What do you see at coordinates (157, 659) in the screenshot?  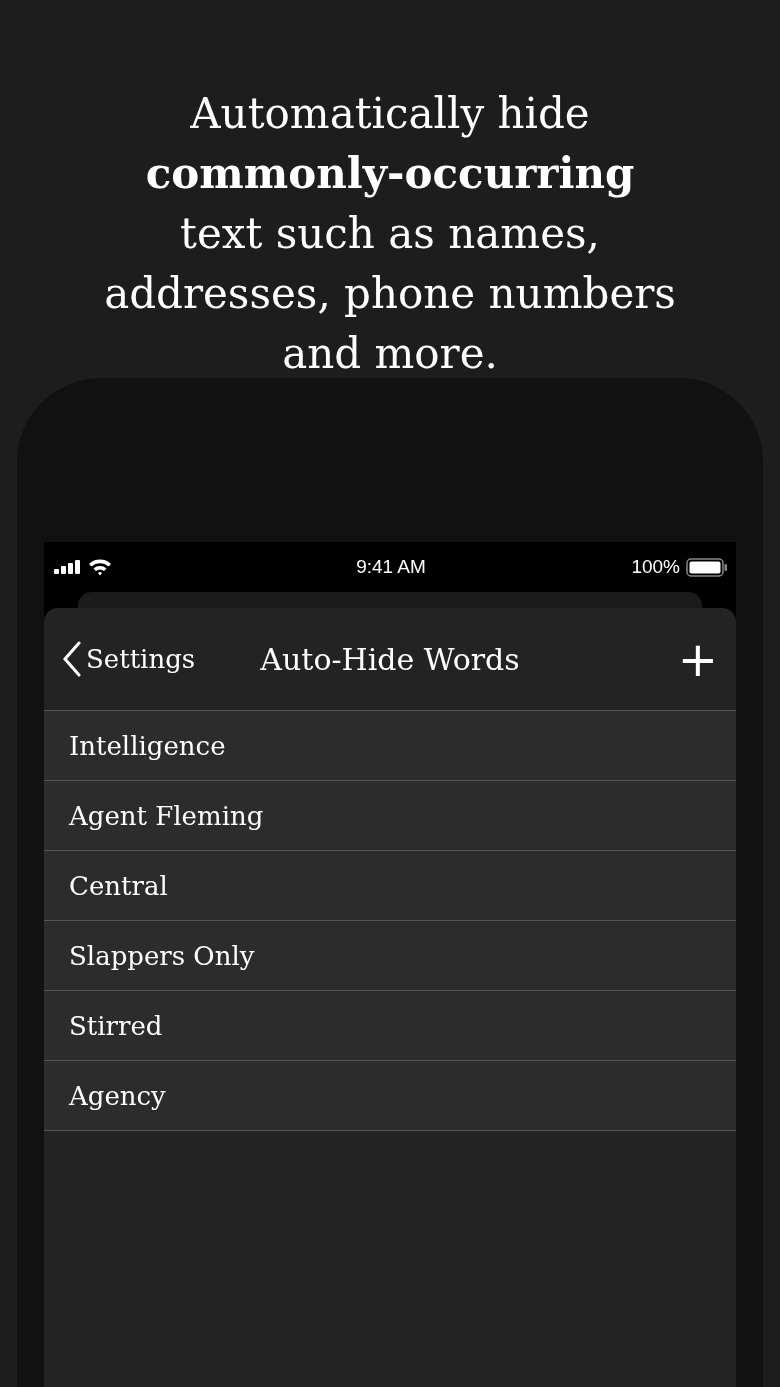 I see `back-button: Settings` at bounding box center [157, 659].